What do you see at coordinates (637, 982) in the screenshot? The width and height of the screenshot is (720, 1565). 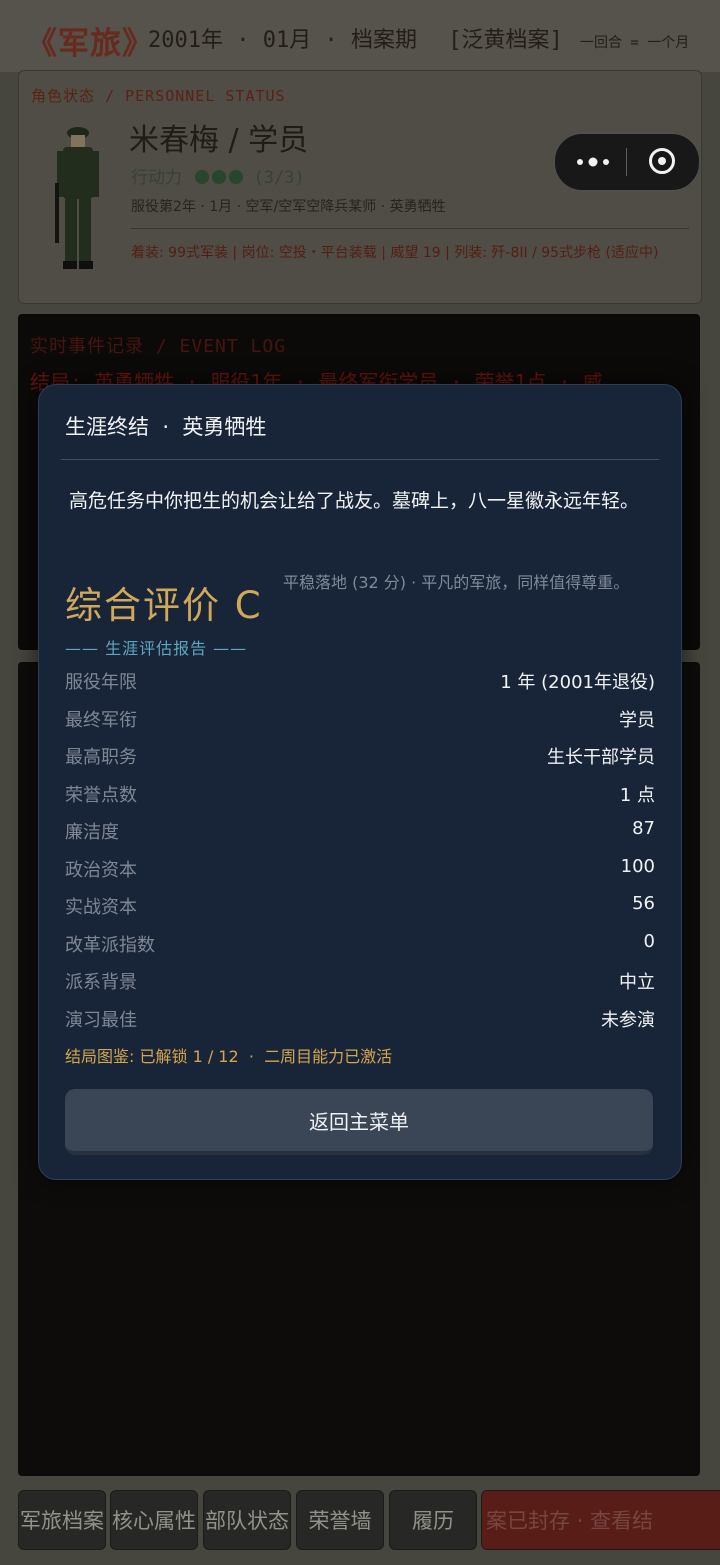 I see `report-value: 中立` at bounding box center [637, 982].